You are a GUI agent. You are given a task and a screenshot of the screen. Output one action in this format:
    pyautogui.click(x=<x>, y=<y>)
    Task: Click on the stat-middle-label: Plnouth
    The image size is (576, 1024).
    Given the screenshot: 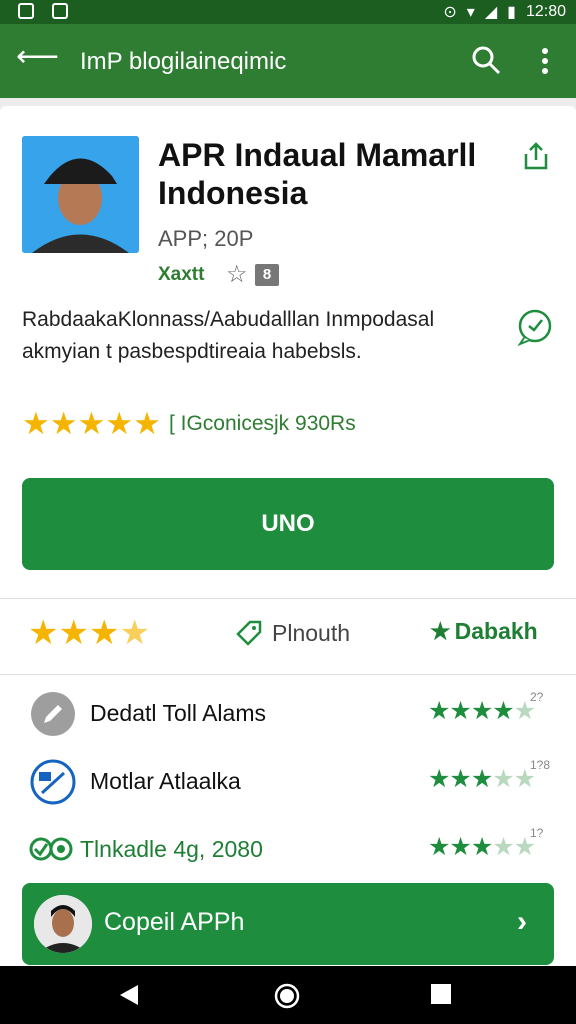 What is the action you would take?
    pyautogui.click(x=311, y=632)
    